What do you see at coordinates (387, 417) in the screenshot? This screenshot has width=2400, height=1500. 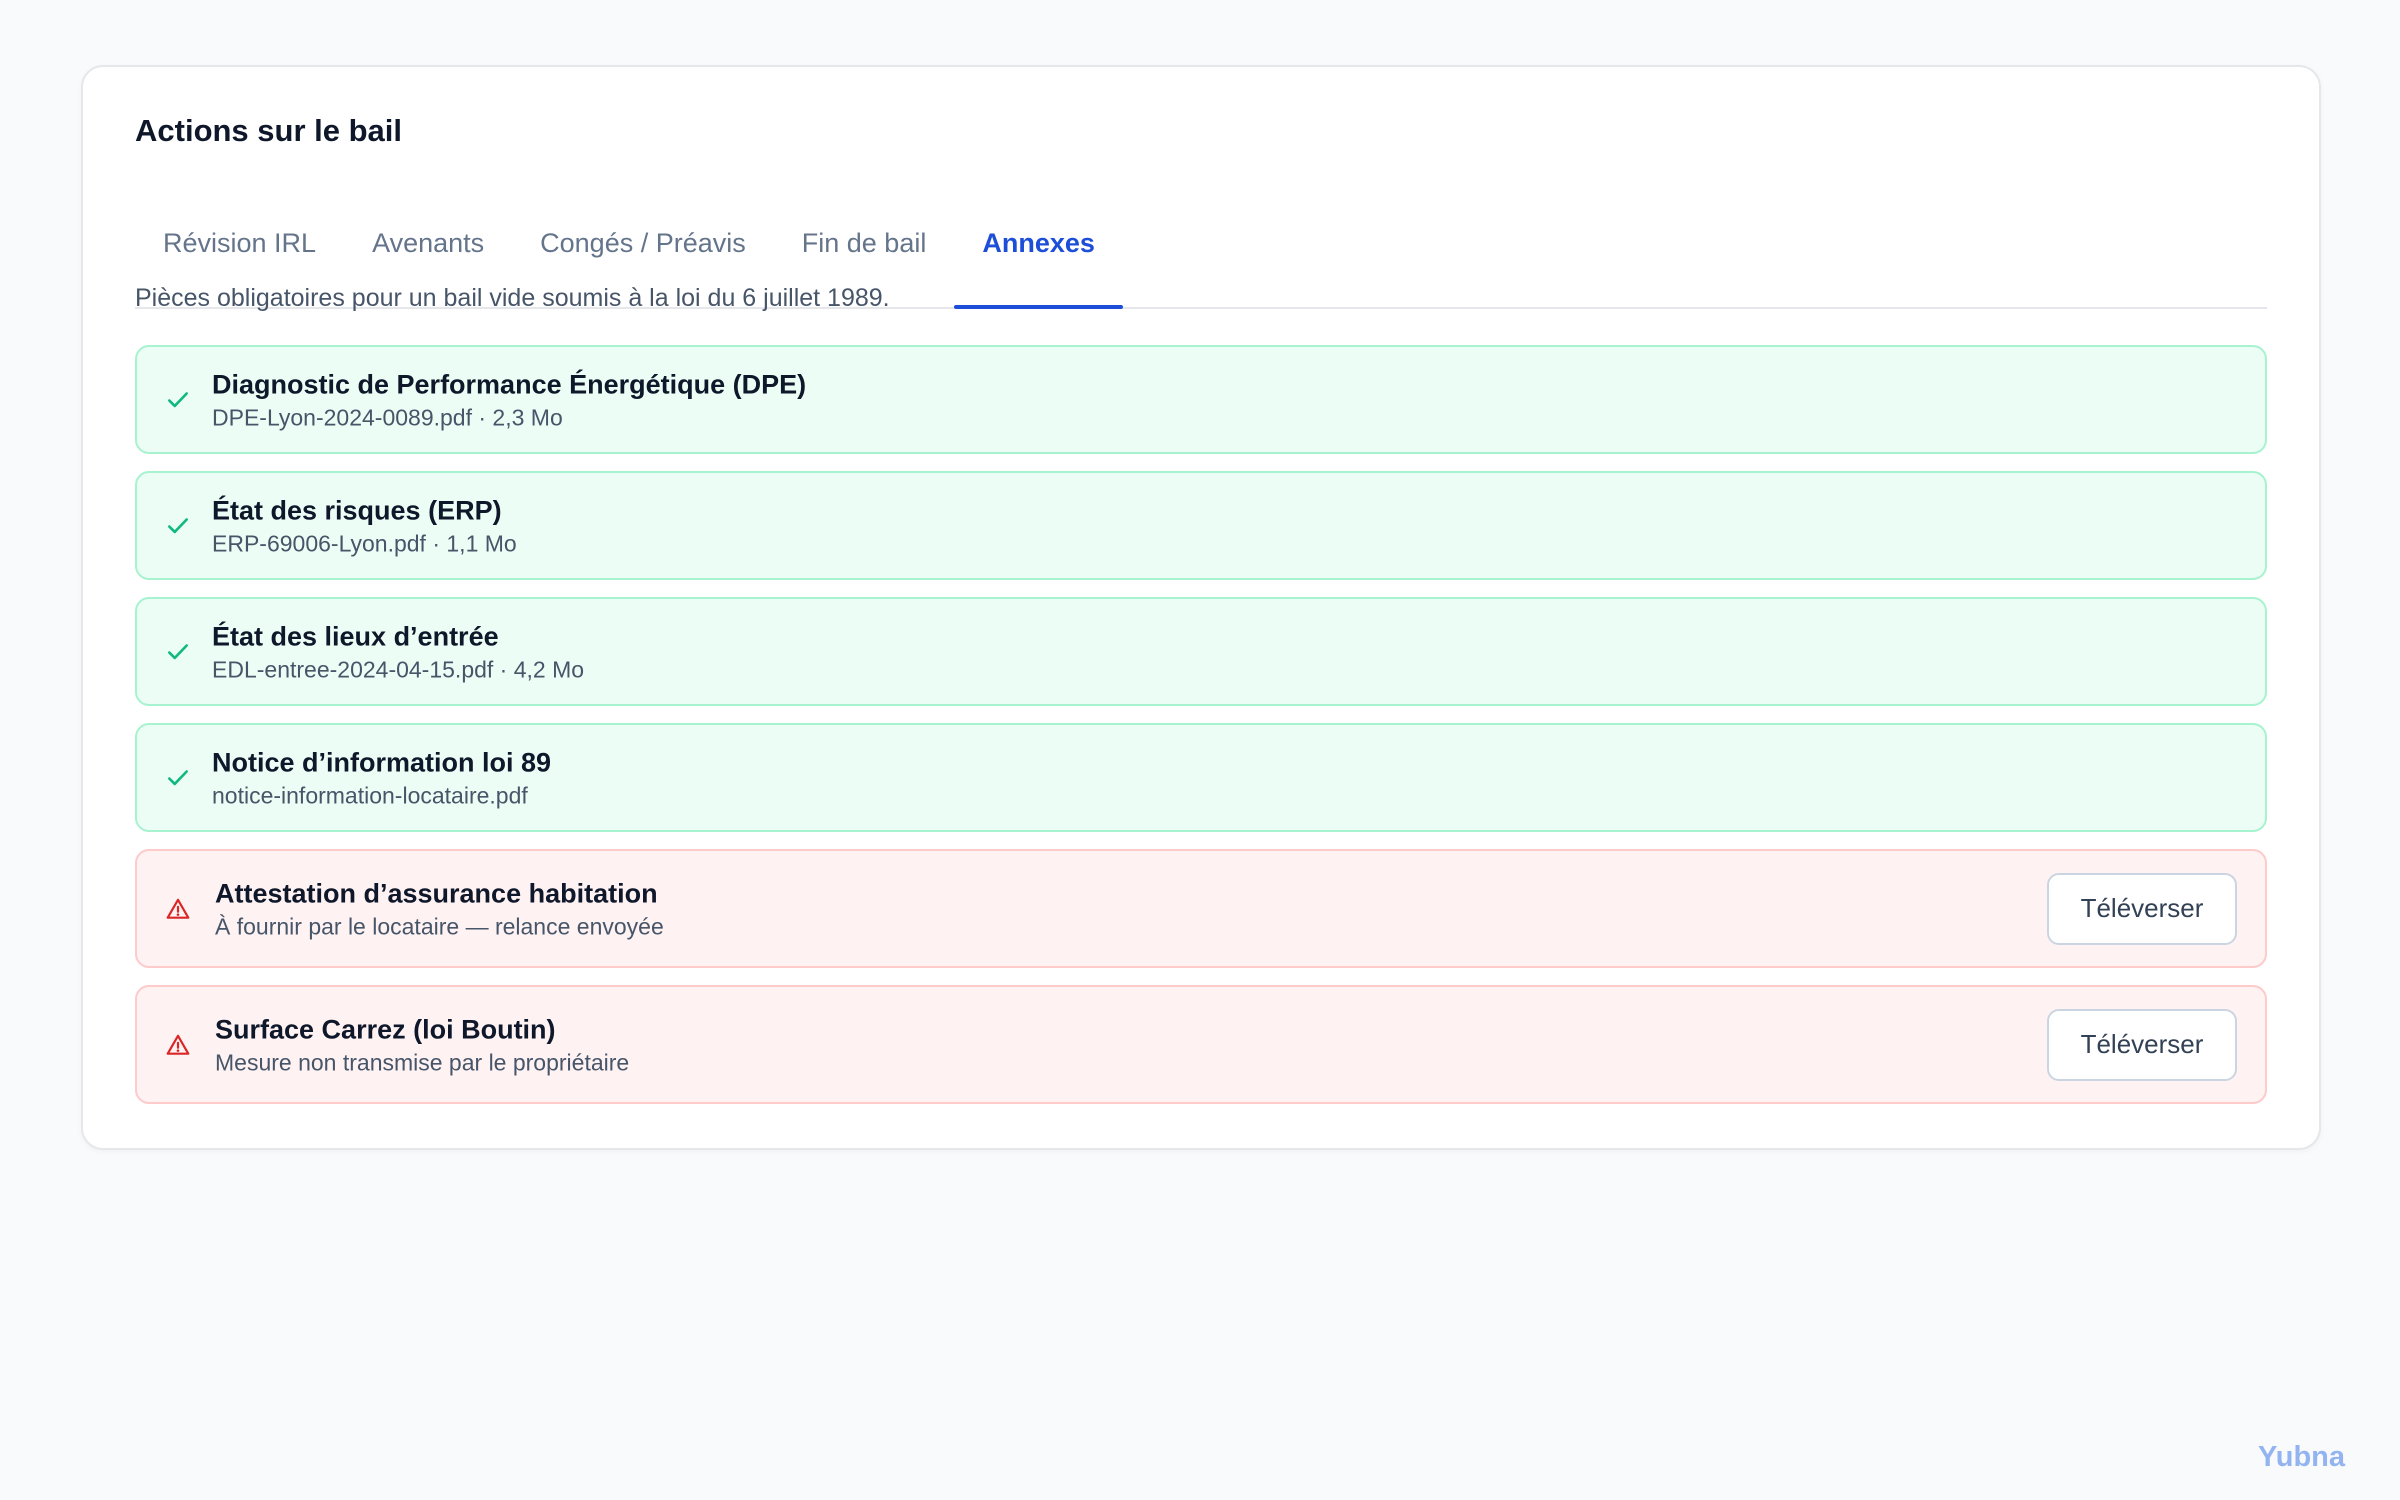 I see `annexe-file-meta: DPE-Lyon-2024-0089.pdf · 2,3 Mo` at bounding box center [387, 417].